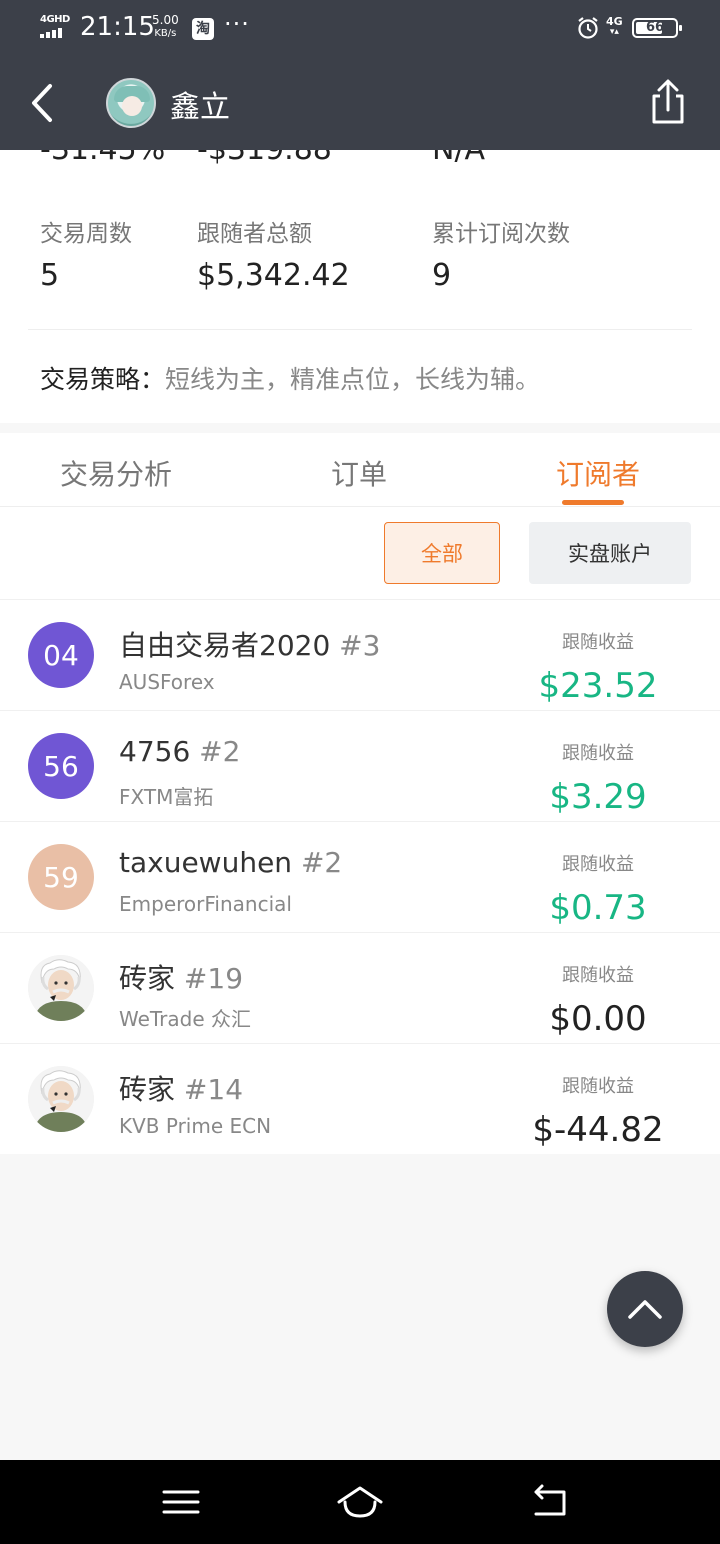 The width and height of the screenshot is (720, 1544). I want to click on battery-level: 66, so click(655, 27).